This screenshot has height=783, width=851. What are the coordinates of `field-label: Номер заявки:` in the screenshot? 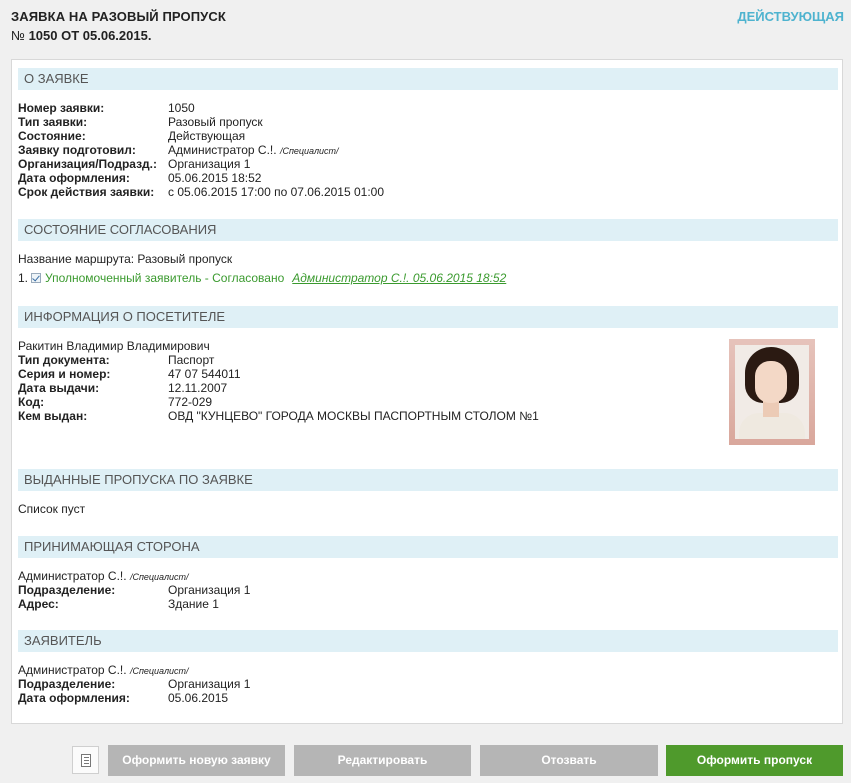 It's located at (61, 108).